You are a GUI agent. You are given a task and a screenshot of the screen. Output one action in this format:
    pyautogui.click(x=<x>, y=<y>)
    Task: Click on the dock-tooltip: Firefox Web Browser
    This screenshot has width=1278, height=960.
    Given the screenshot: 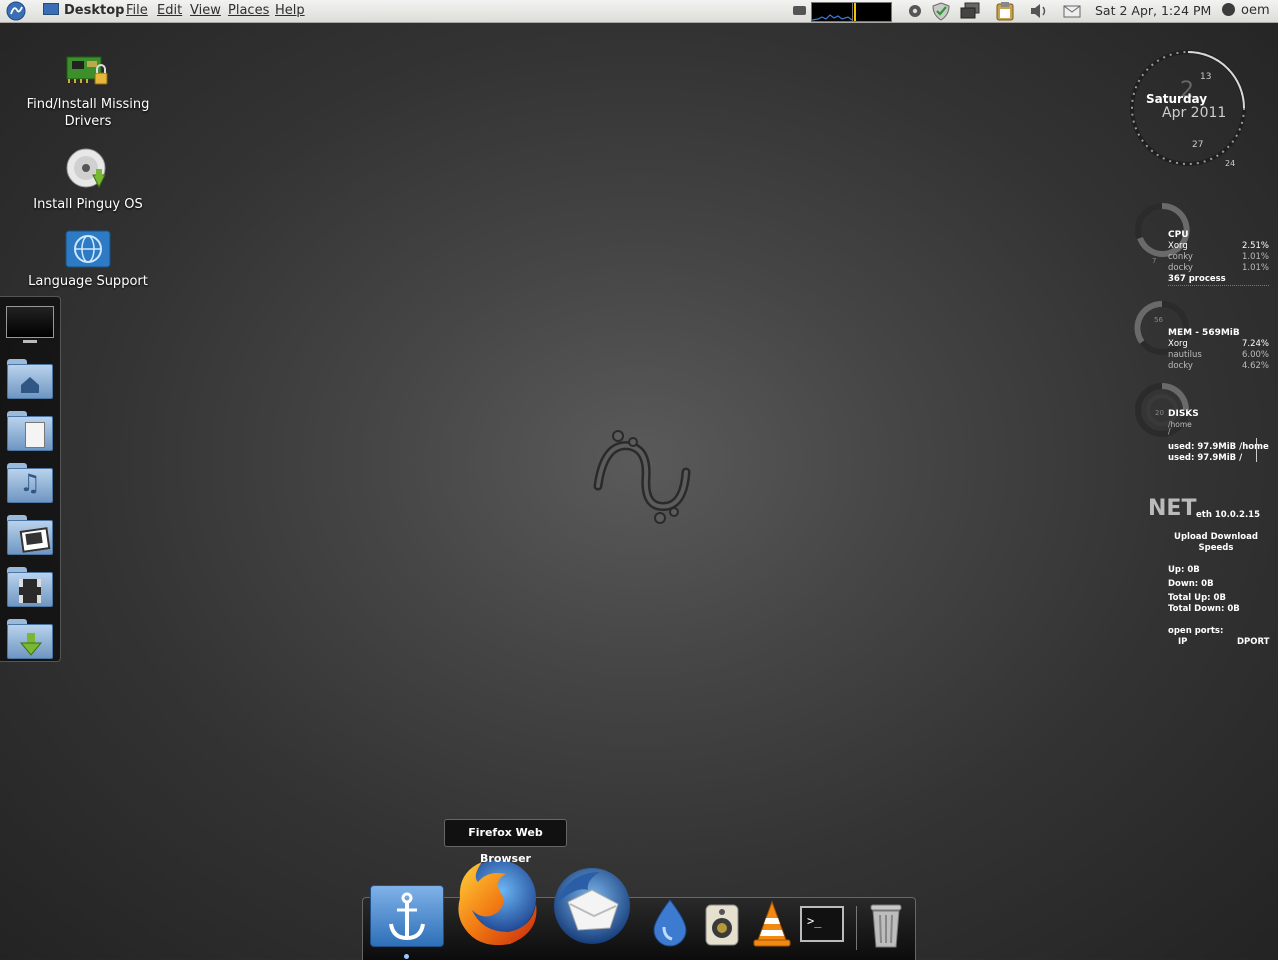 What is the action you would take?
    pyautogui.click(x=505, y=842)
    